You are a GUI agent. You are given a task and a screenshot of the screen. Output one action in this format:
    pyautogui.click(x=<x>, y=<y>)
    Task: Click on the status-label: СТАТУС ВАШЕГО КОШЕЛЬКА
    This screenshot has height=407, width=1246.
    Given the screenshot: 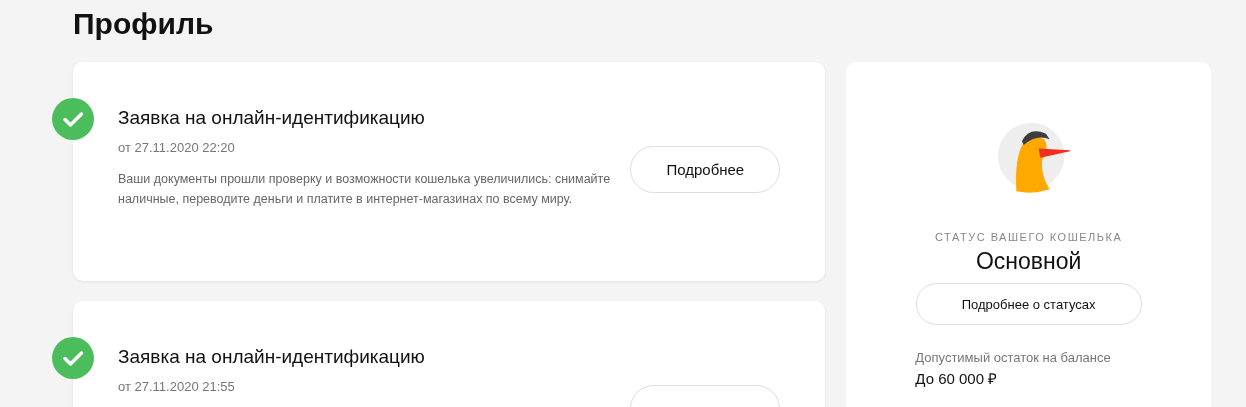 What is the action you would take?
    pyautogui.click(x=1029, y=237)
    